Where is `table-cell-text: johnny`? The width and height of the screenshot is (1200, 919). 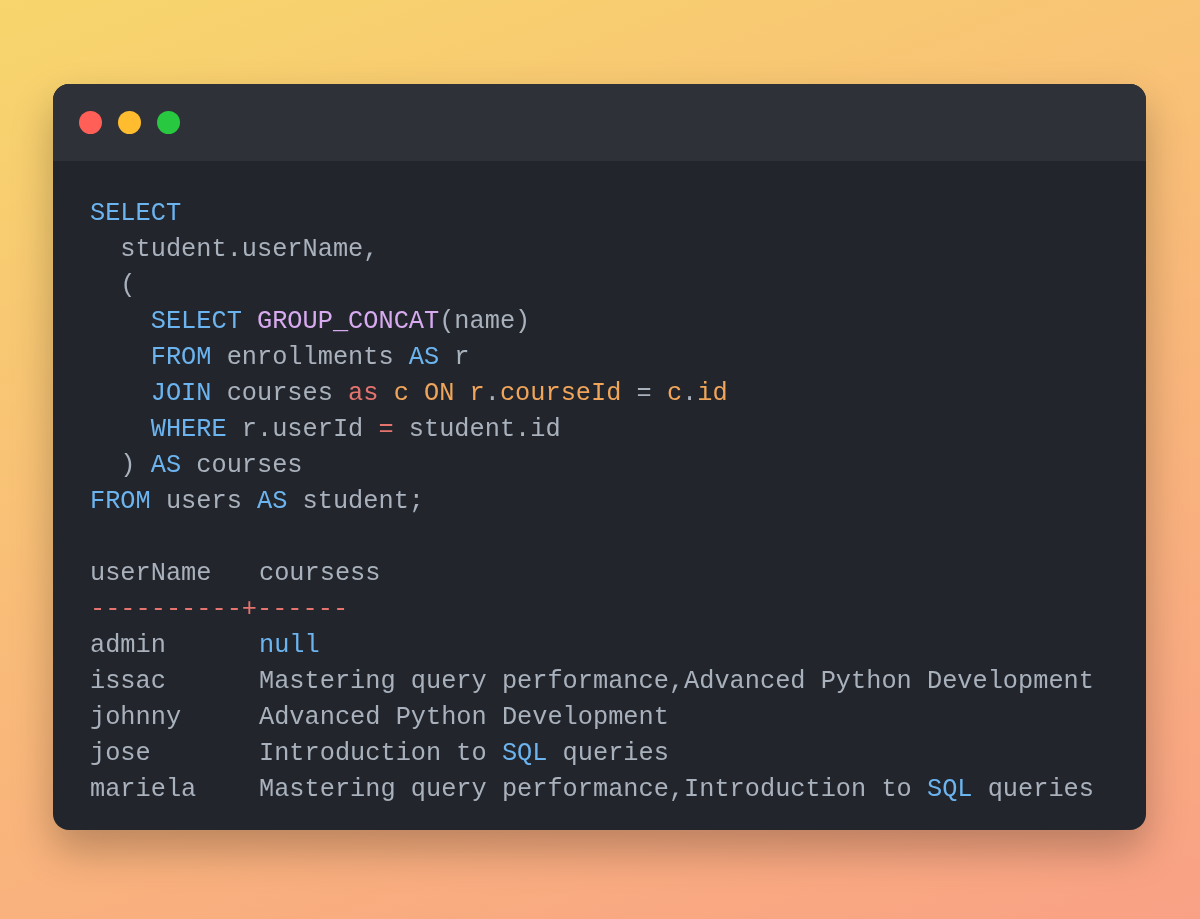
table-cell-text: johnny is located at coordinates (136, 718).